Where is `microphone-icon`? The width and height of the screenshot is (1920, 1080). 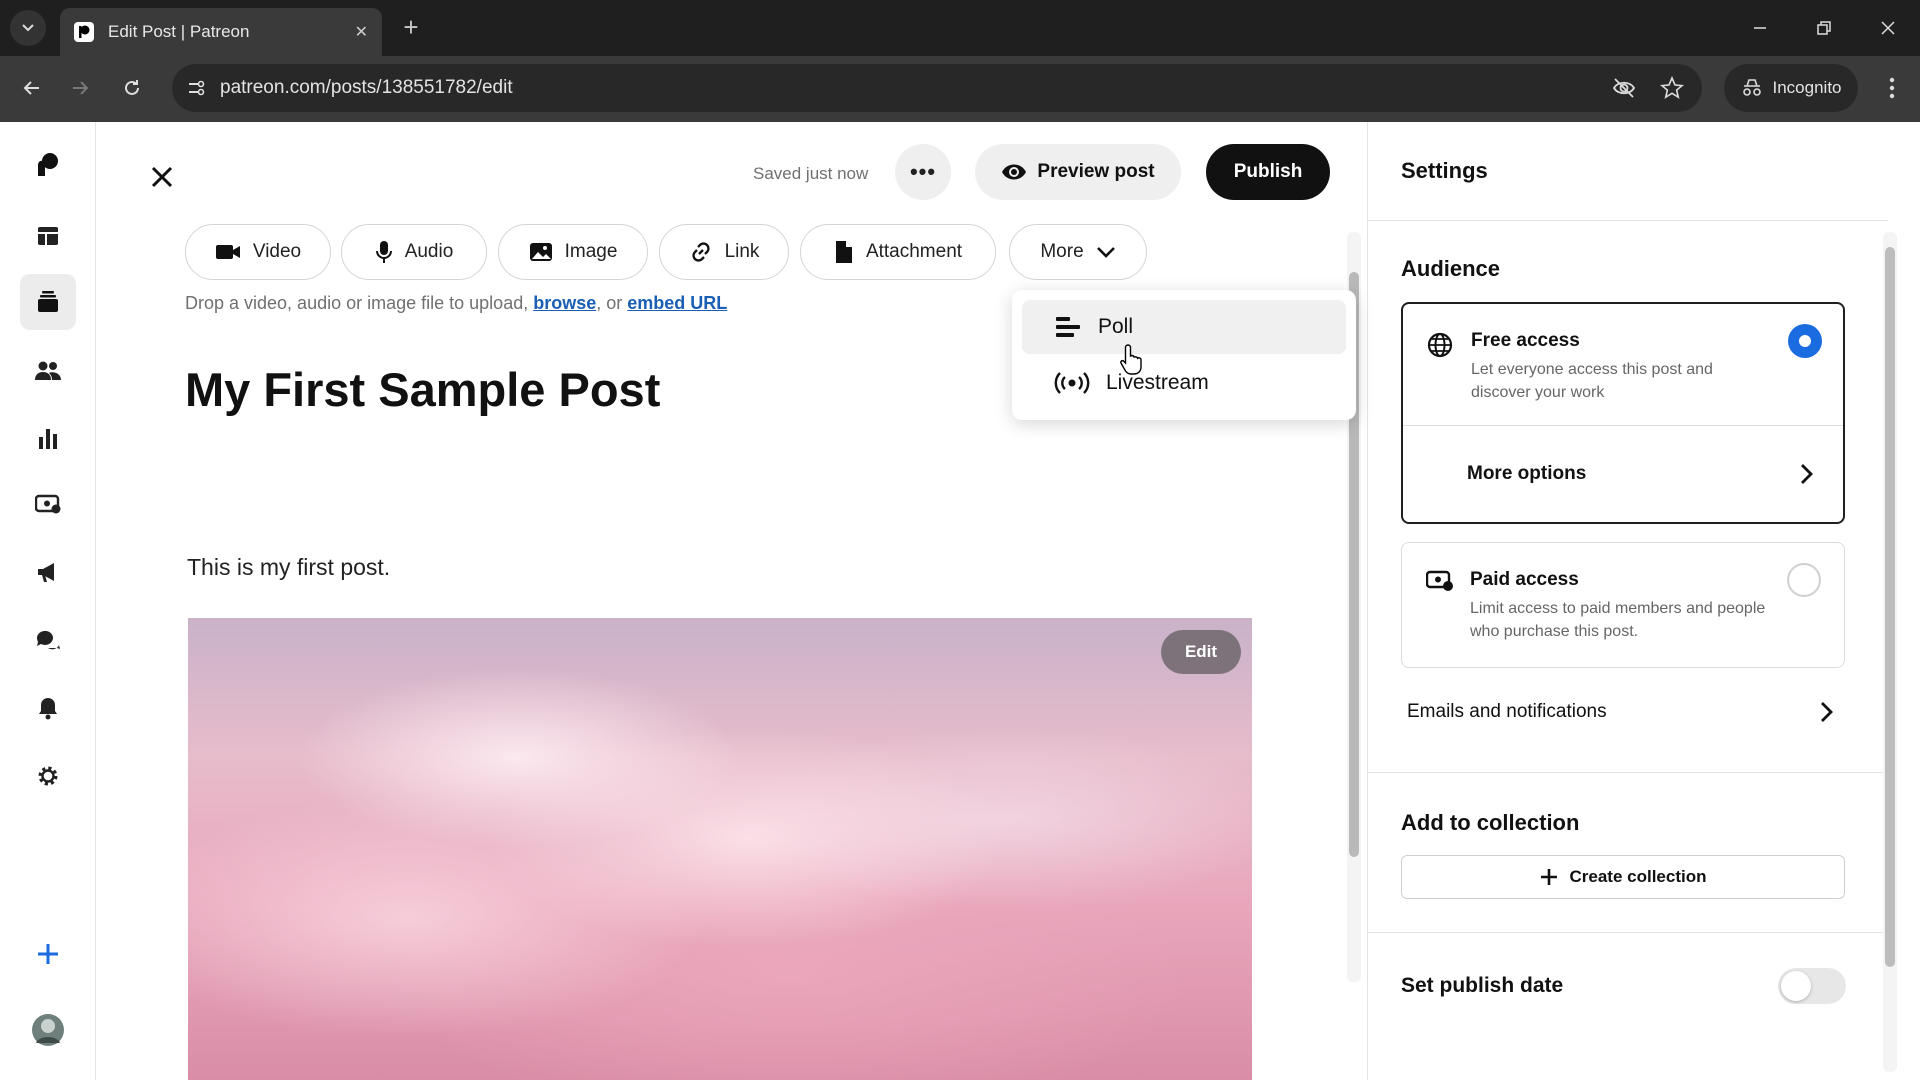
microphone-icon is located at coordinates (383, 252).